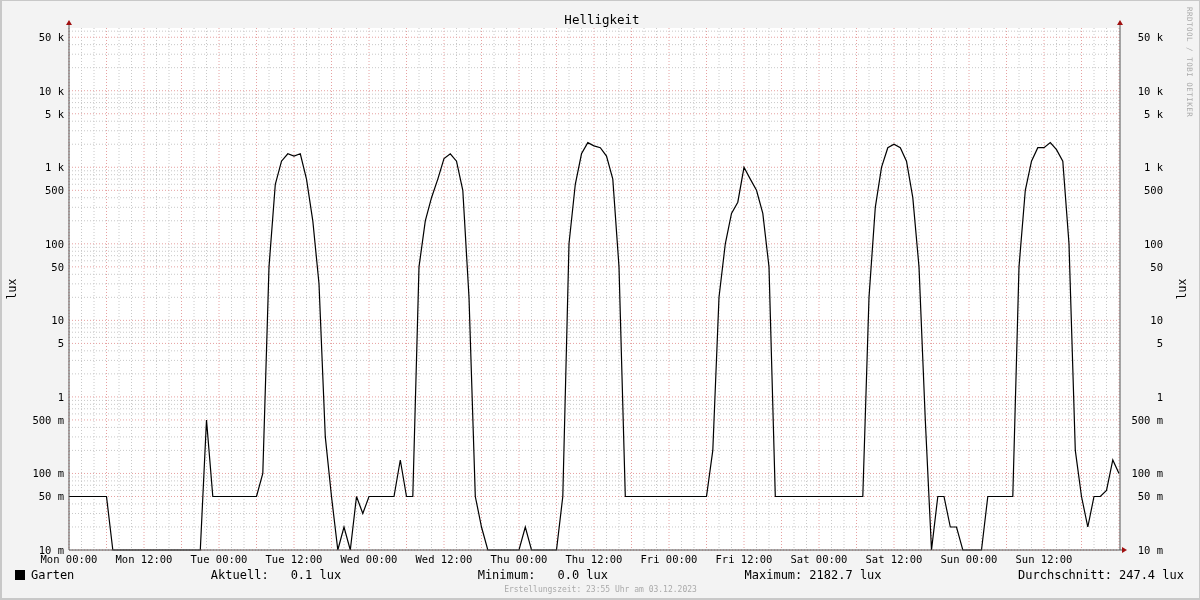 This screenshot has width=1200, height=600. I want to click on stat-value: 2182.7 lux, so click(845, 575).